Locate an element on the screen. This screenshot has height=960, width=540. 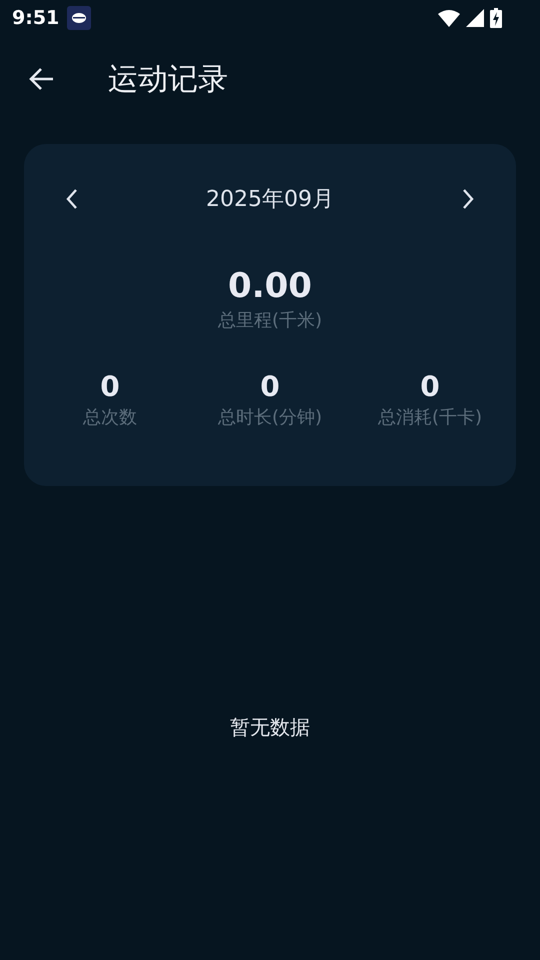
page-title: 运动记录 is located at coordinates (168, 79).